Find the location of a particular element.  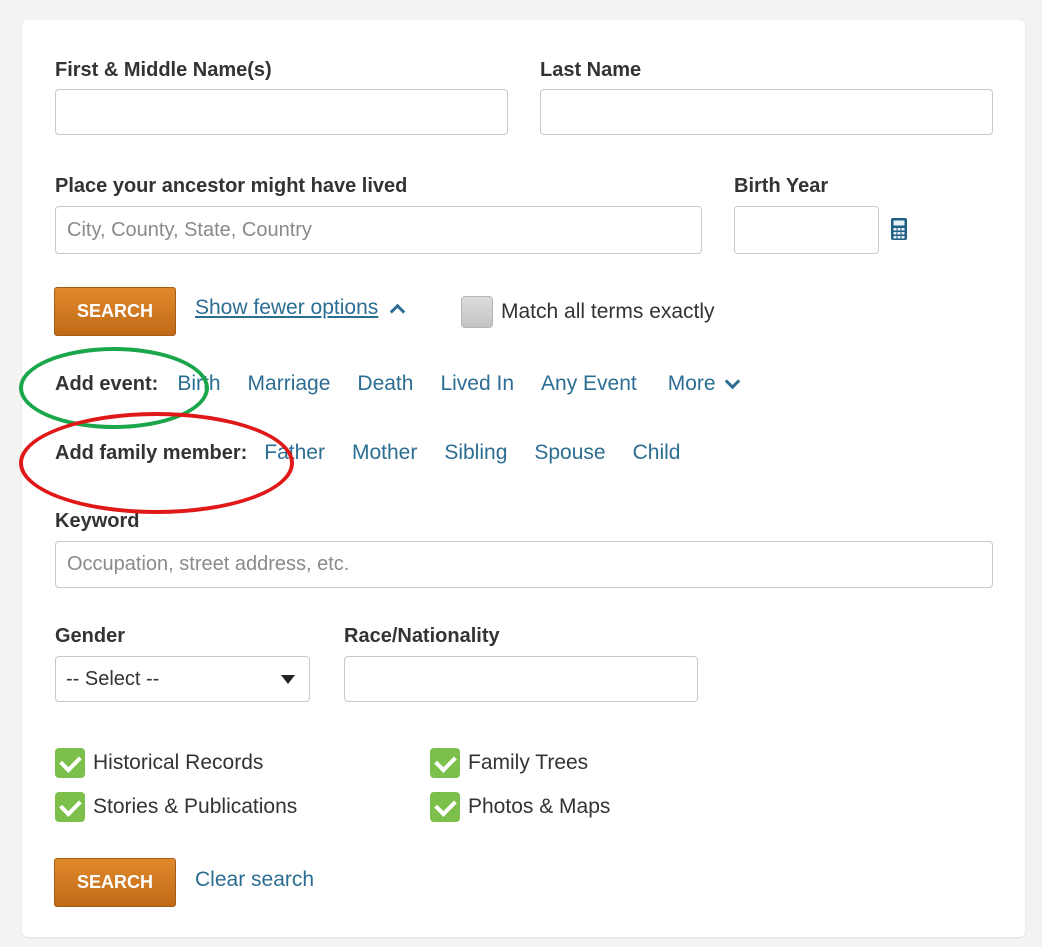

search-button-bottom: SEARCH is located at coordinates (115, 882).